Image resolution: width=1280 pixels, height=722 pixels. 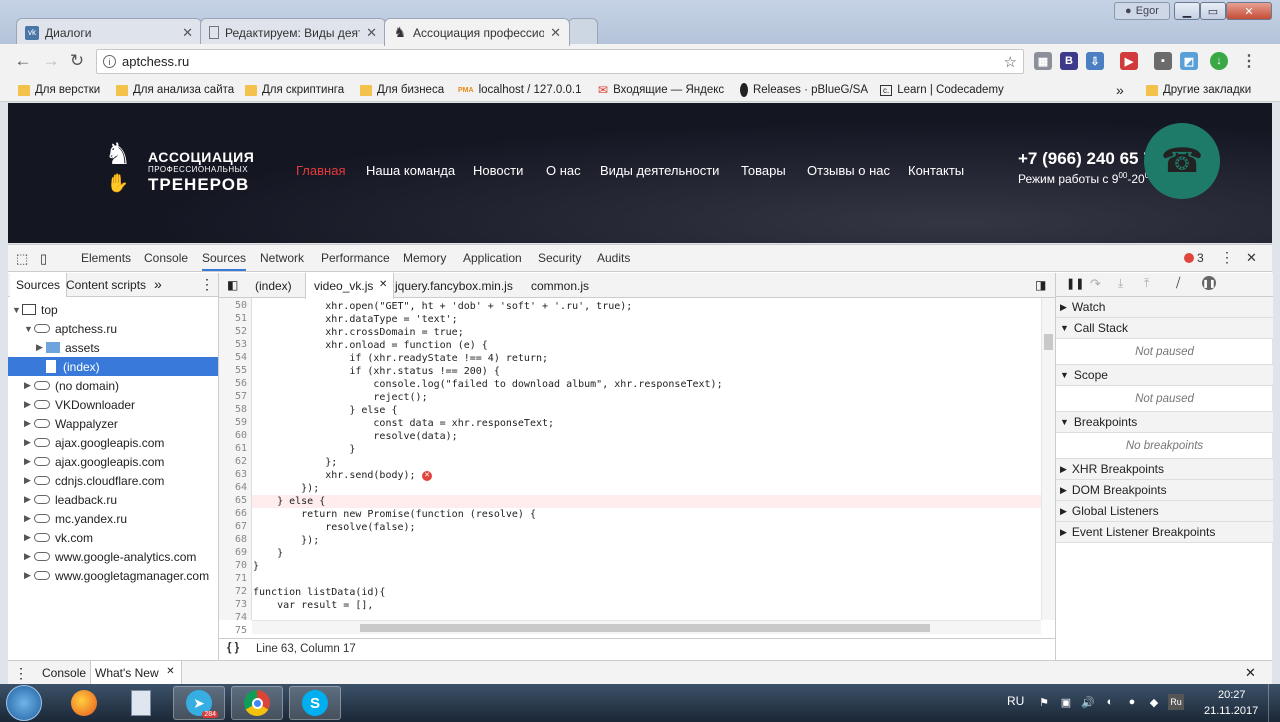 I want to click on code-line: }, so click(x=268, y=553).